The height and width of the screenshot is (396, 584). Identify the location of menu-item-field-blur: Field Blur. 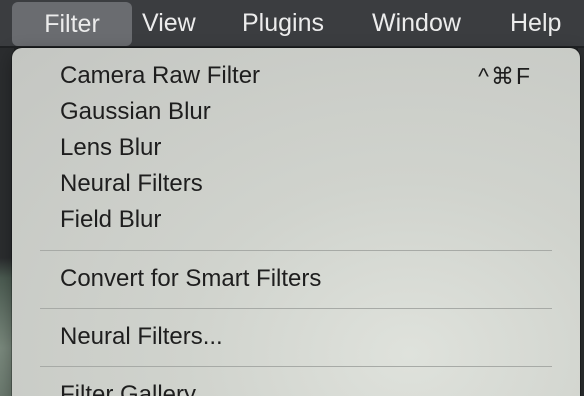
(305, 220).